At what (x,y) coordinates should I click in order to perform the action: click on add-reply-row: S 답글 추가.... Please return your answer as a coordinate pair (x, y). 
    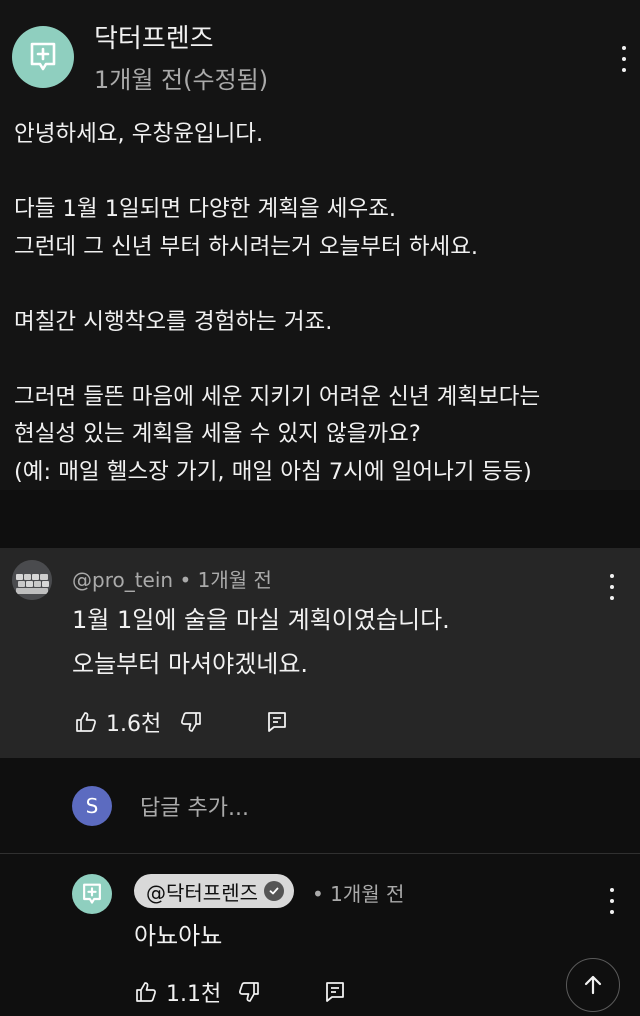
    Looking at the image, I should click on (320, 806).